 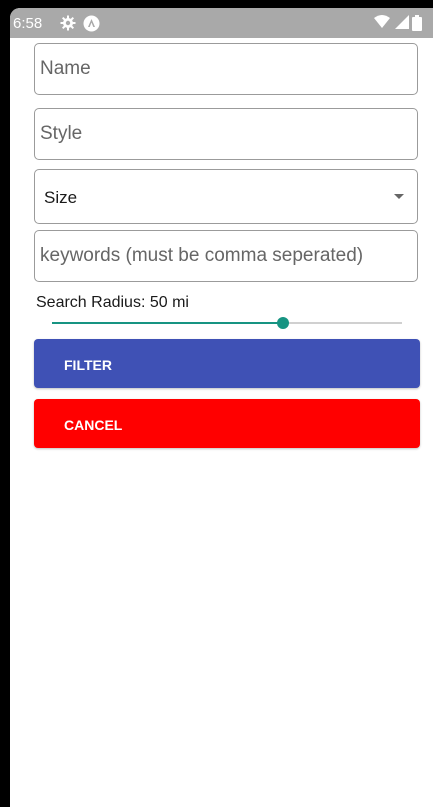 I want to click on keywords-field, so click(x=226, y=256).